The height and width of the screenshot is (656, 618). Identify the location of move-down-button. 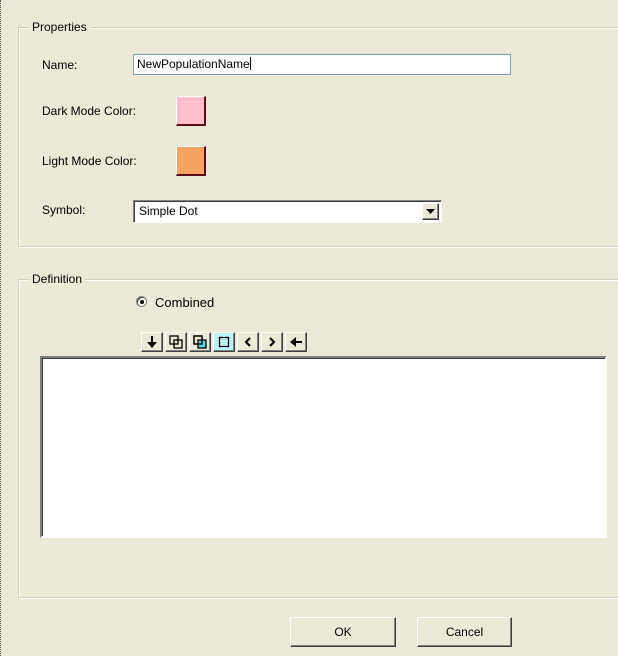
(152, 342).